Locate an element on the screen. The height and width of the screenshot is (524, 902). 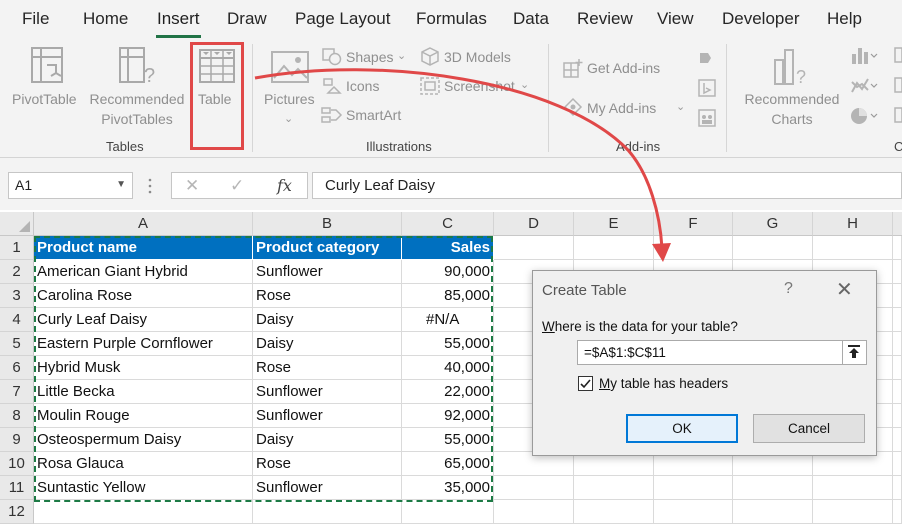
column-header-f: F is located at coordinates (693, 224).